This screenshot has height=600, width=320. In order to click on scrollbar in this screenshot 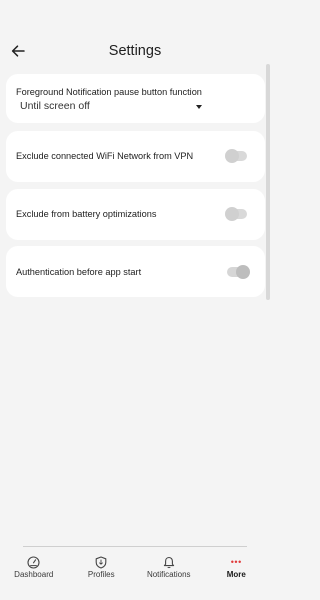, I will do `click(268, 182)`.